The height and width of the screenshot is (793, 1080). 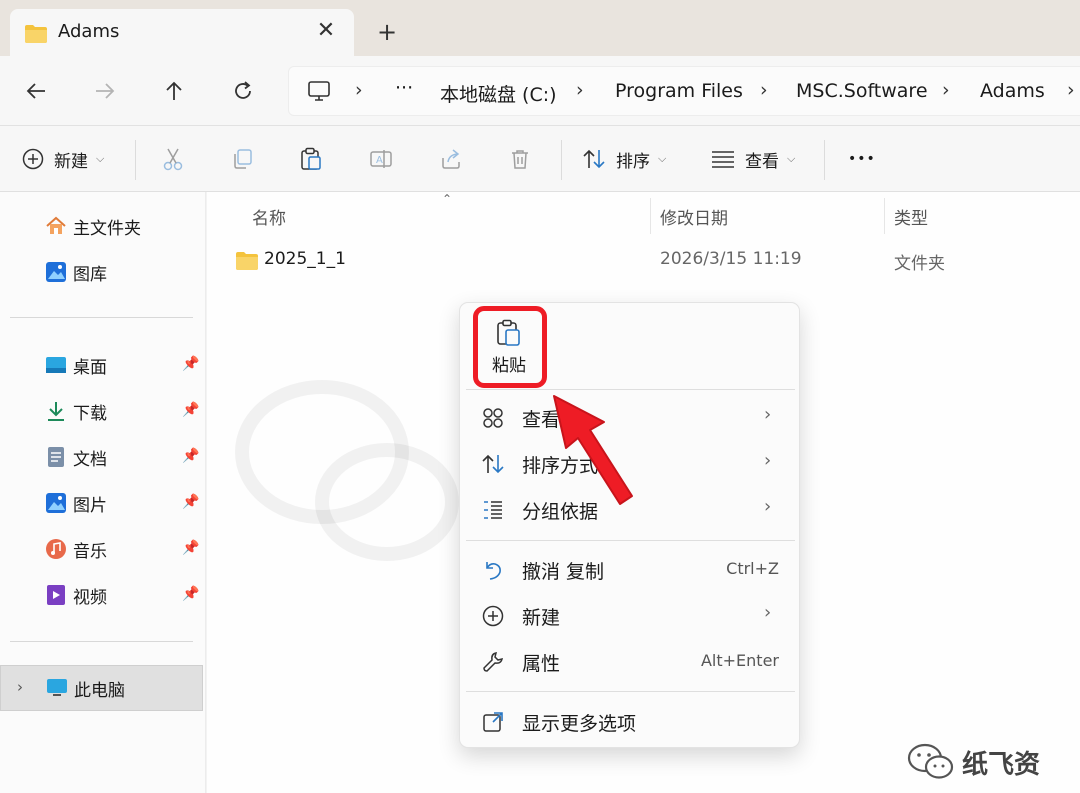 I want to click on copy-button, so click(x=242, y=159).